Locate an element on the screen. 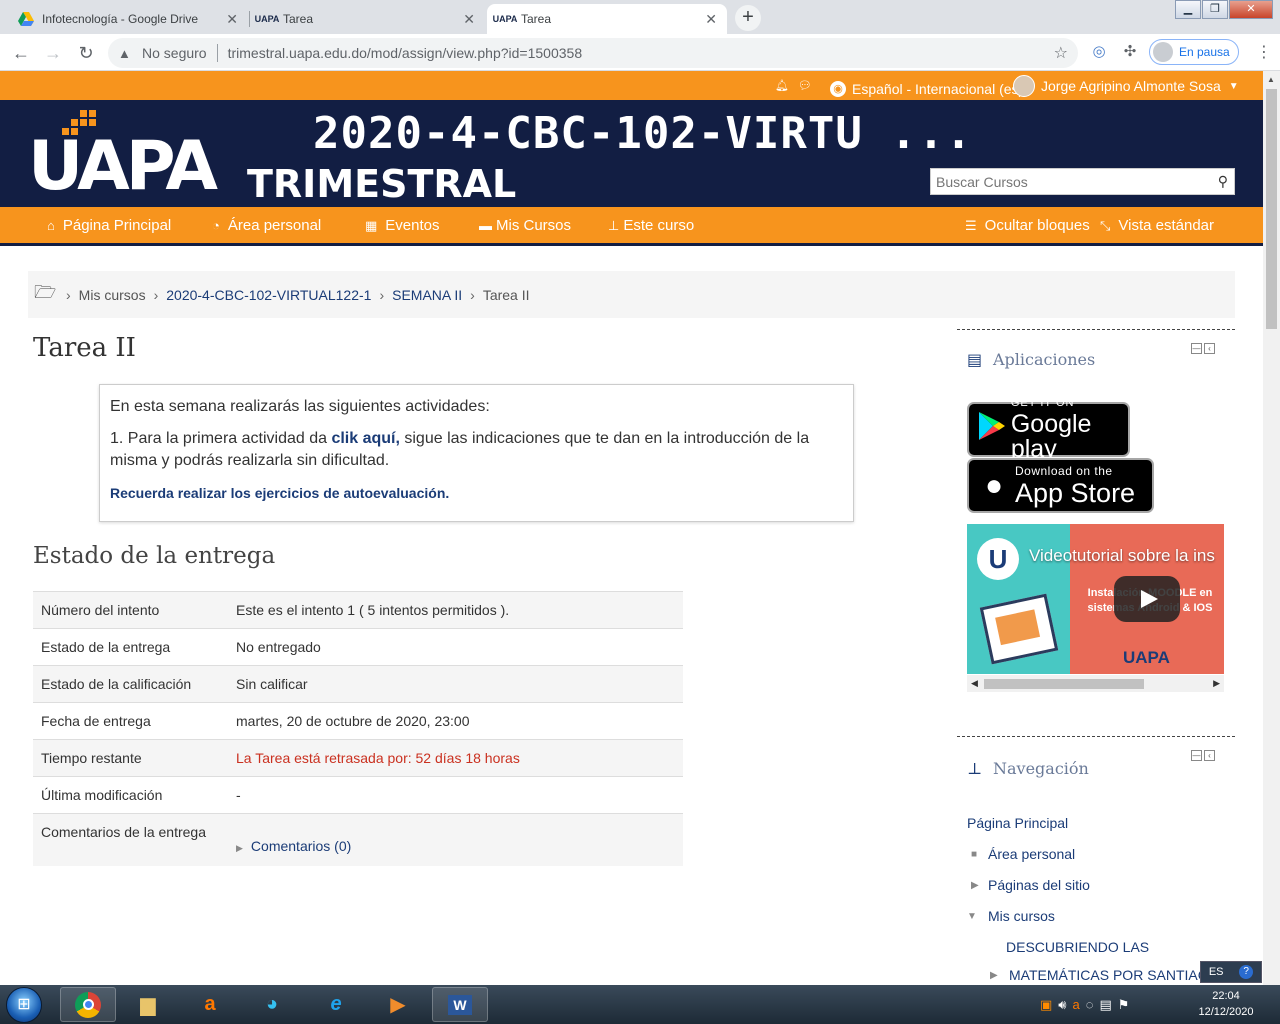 This screenshot has height=1024, width=1280. block-controls: — ‹ is located at coordinates (1203, 755).